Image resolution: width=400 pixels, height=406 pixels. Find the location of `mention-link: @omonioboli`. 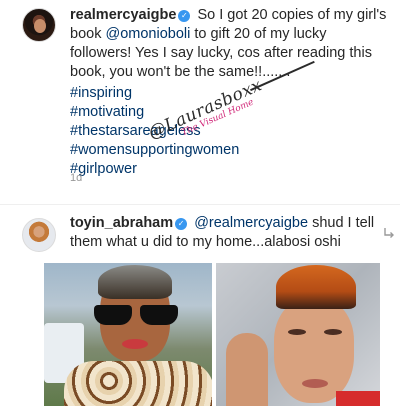

mention-link: @omonioboli is located at coordinates (147, 34).